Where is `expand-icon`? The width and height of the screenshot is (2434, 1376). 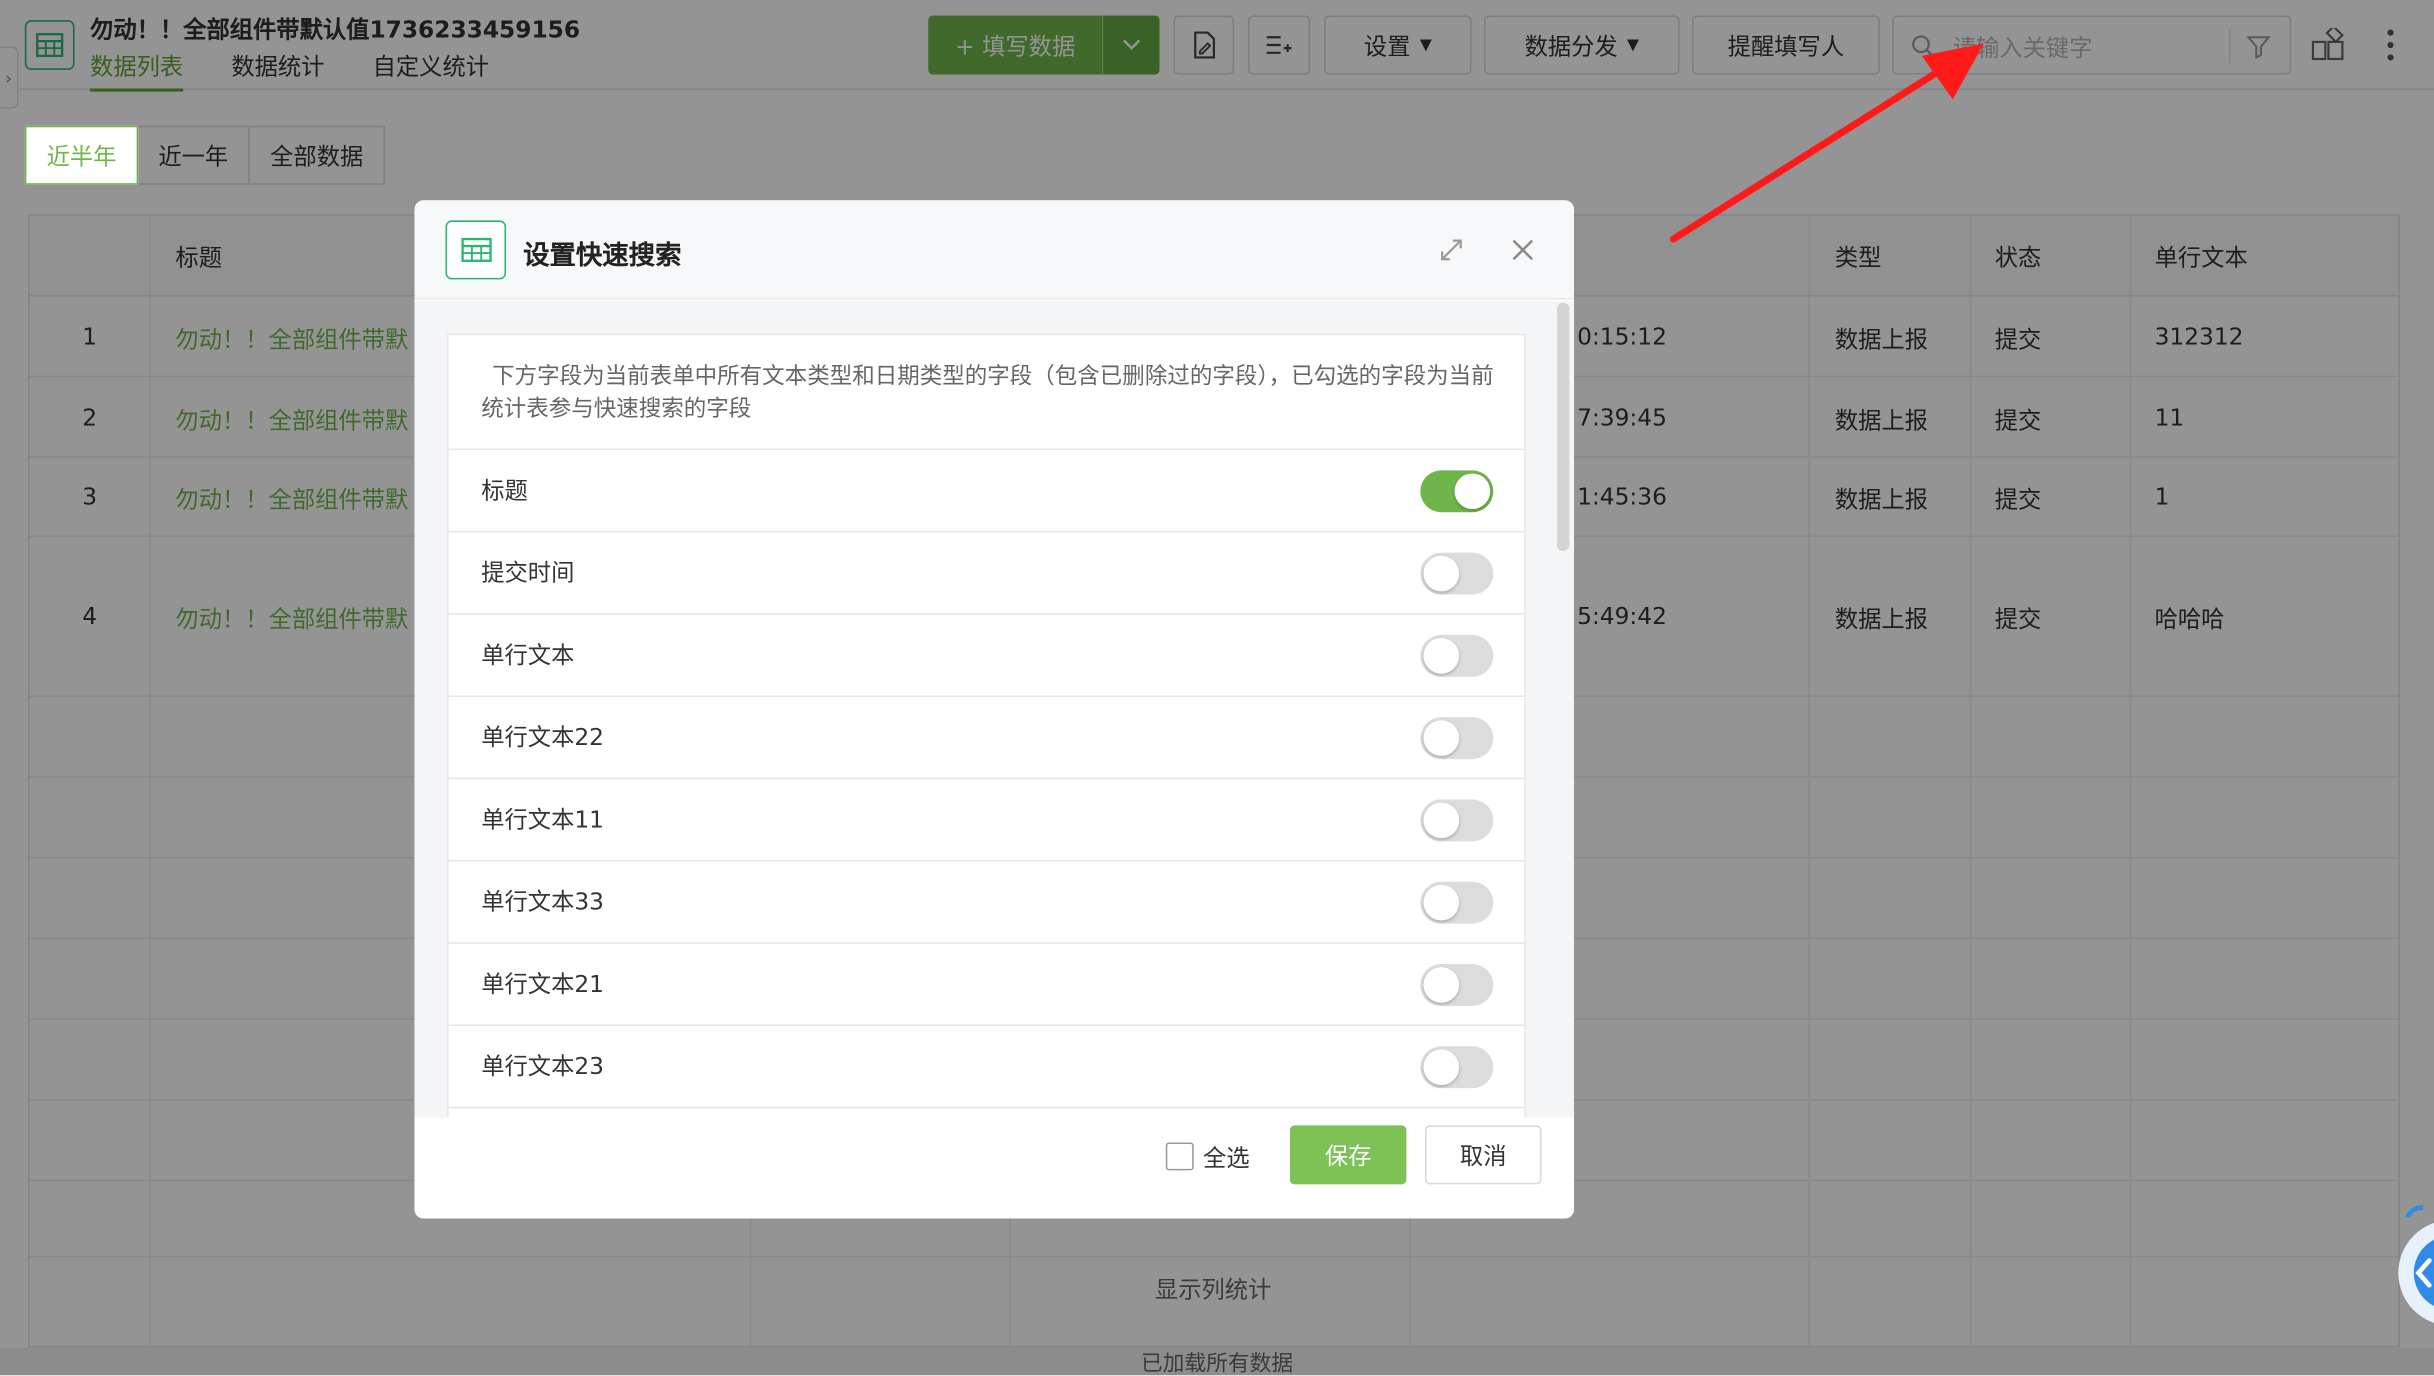 expand-icon is located at coordinates (1451, 249).